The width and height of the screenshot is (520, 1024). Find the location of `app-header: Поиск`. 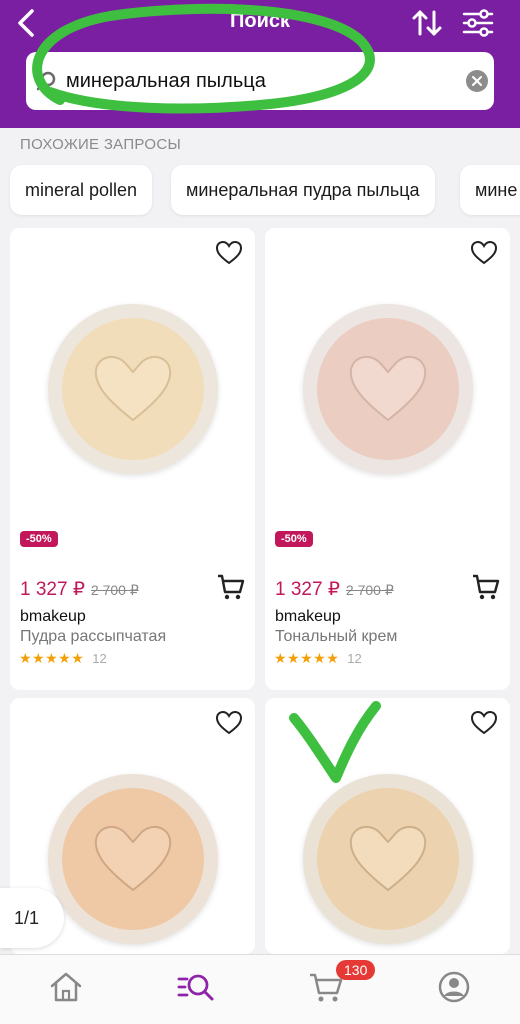

app-header: Поиск is located at coordinates (260, 64).